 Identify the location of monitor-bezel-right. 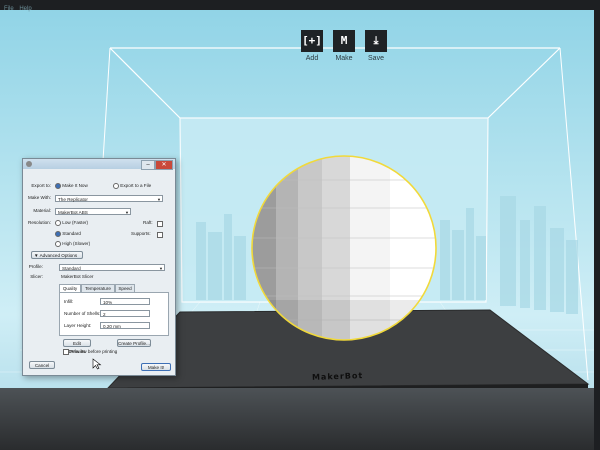
(597, 225).